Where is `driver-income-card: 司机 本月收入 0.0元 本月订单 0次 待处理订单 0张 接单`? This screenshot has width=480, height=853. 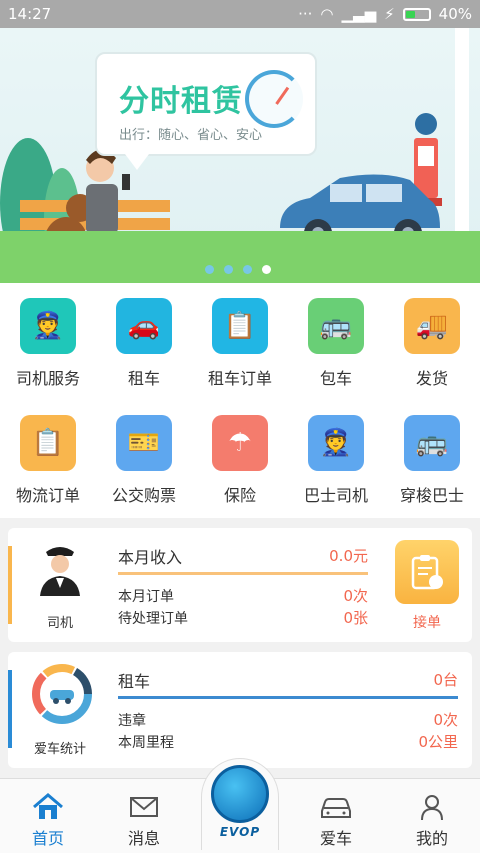 driver-income-card: 司机 本月收入 0.0元 本月订单 0次 待处理订单 0张 接单 is located at coordinates (240, 585).